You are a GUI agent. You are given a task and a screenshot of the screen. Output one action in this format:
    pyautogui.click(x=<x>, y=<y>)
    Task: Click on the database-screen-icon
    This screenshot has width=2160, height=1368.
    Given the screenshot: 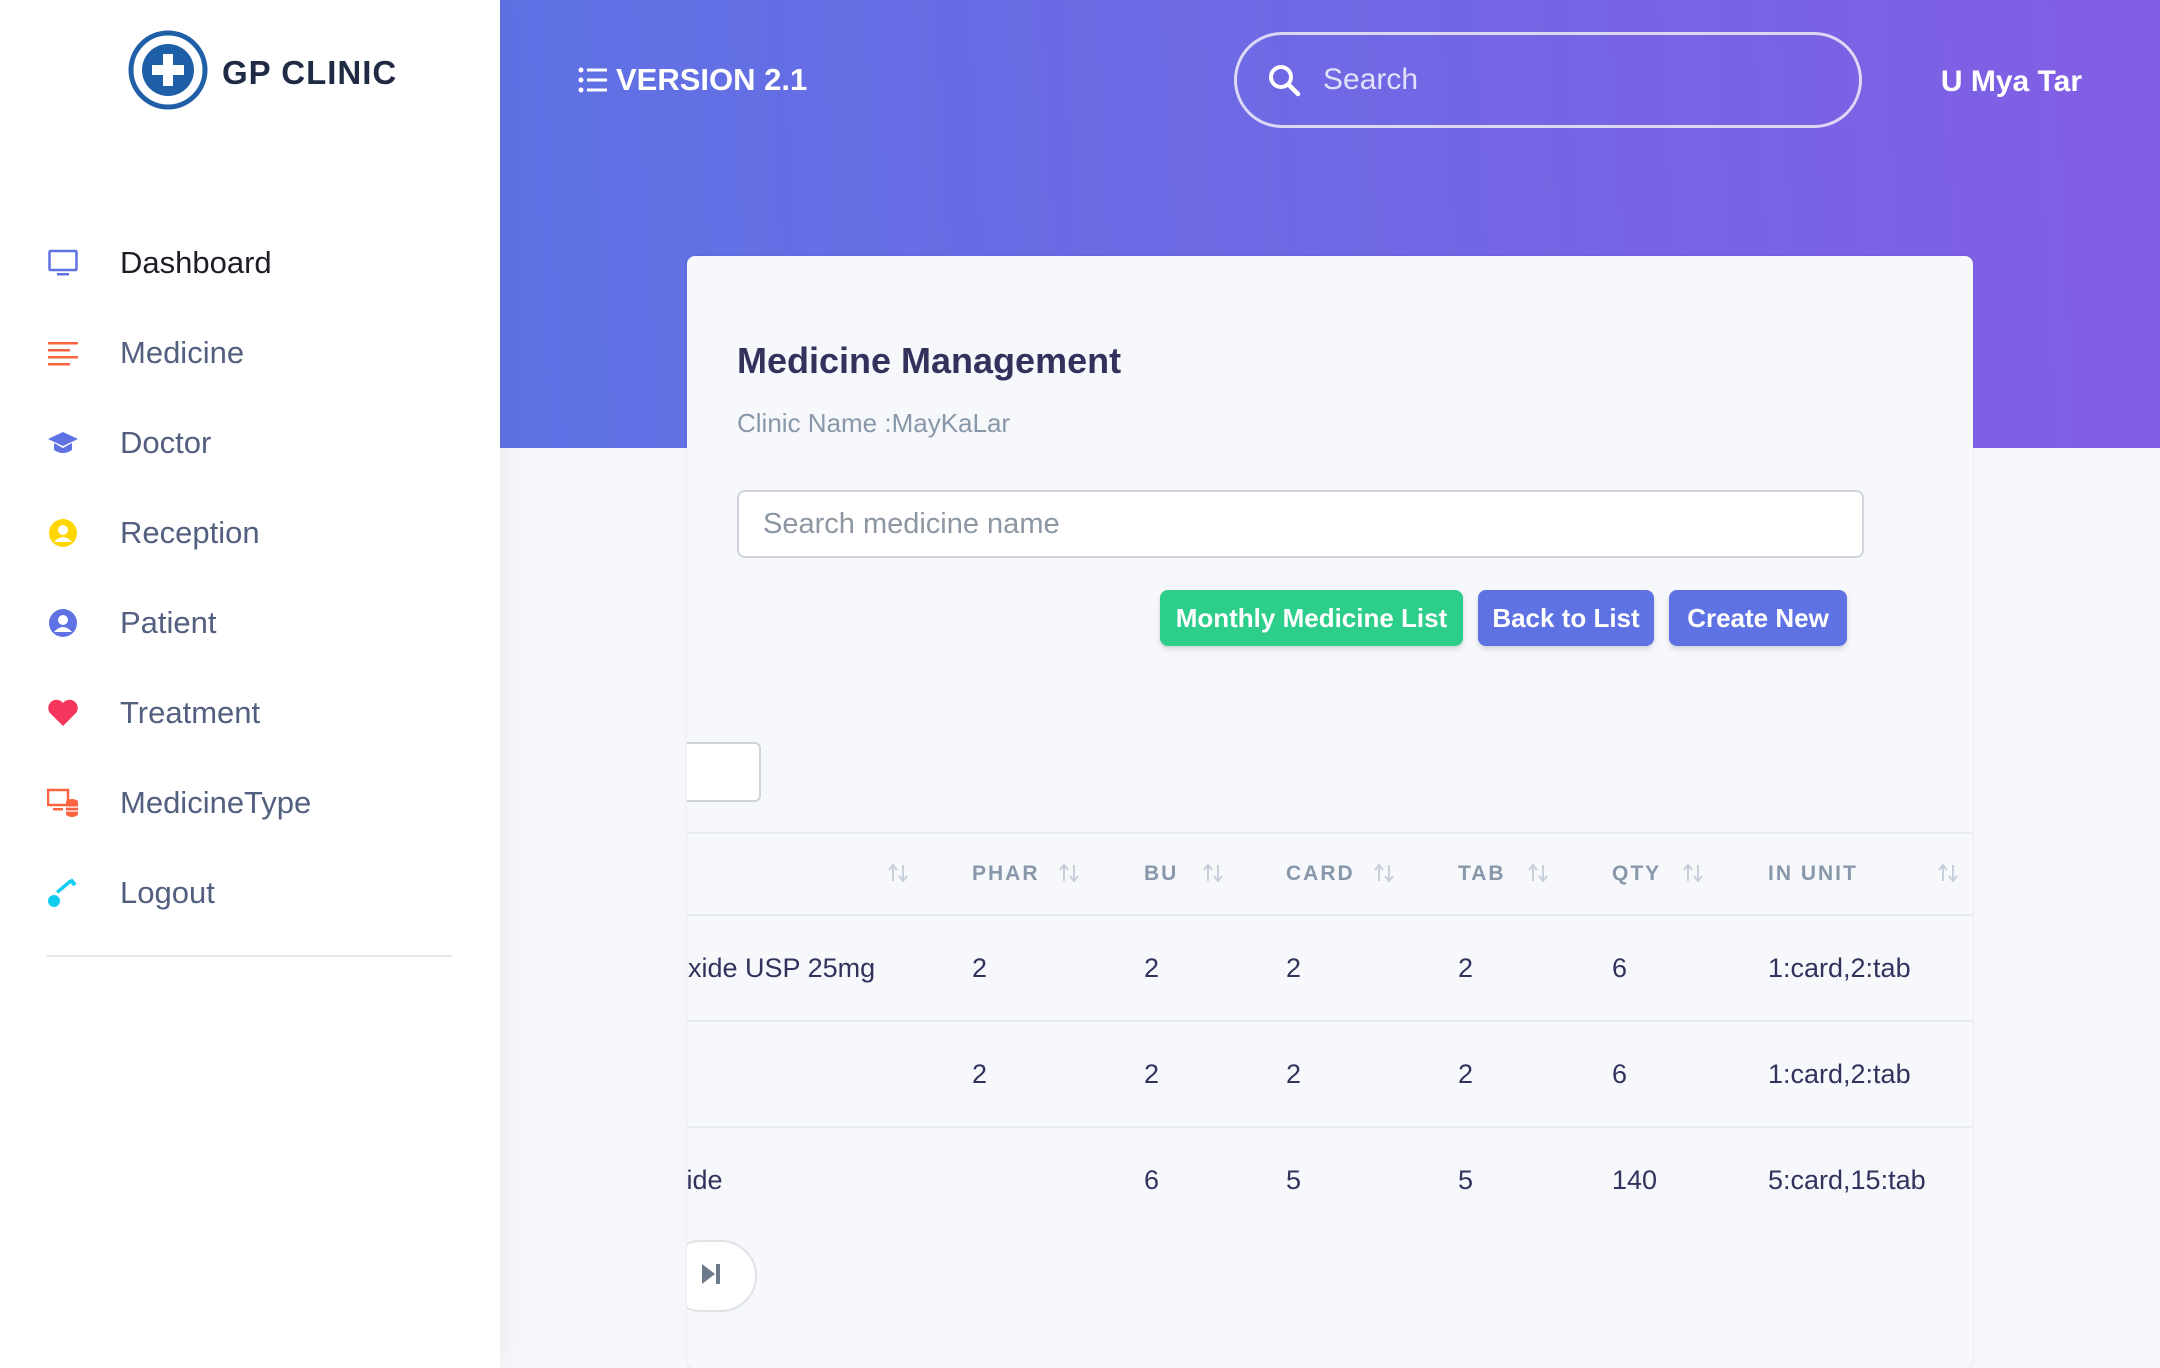 What is the action you would take?
    pyautogui.click(x=63, y=803)
    